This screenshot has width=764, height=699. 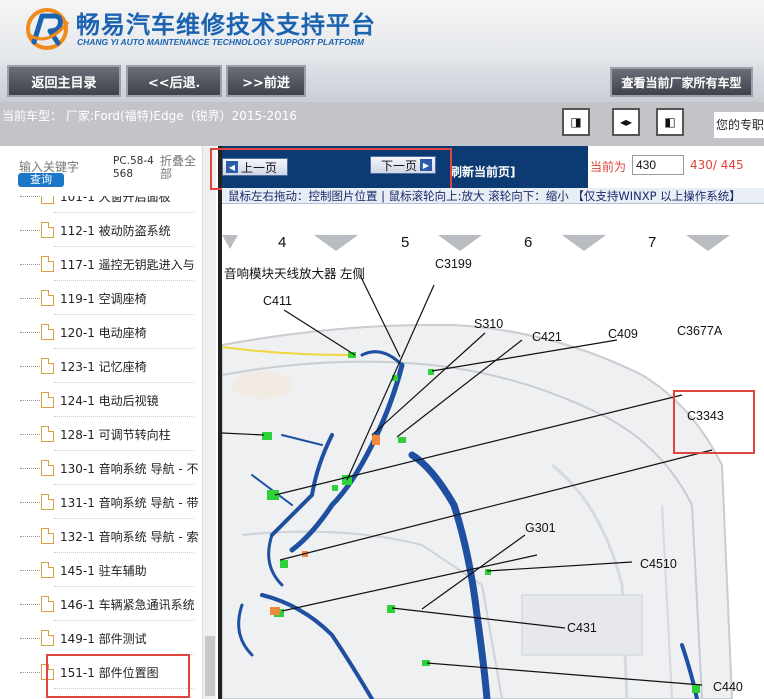 I want to click on current-model-text: 当前车型： 厂家:Ford(福特)Edge（锐界）2015-2016, so click(x=149, y=116).